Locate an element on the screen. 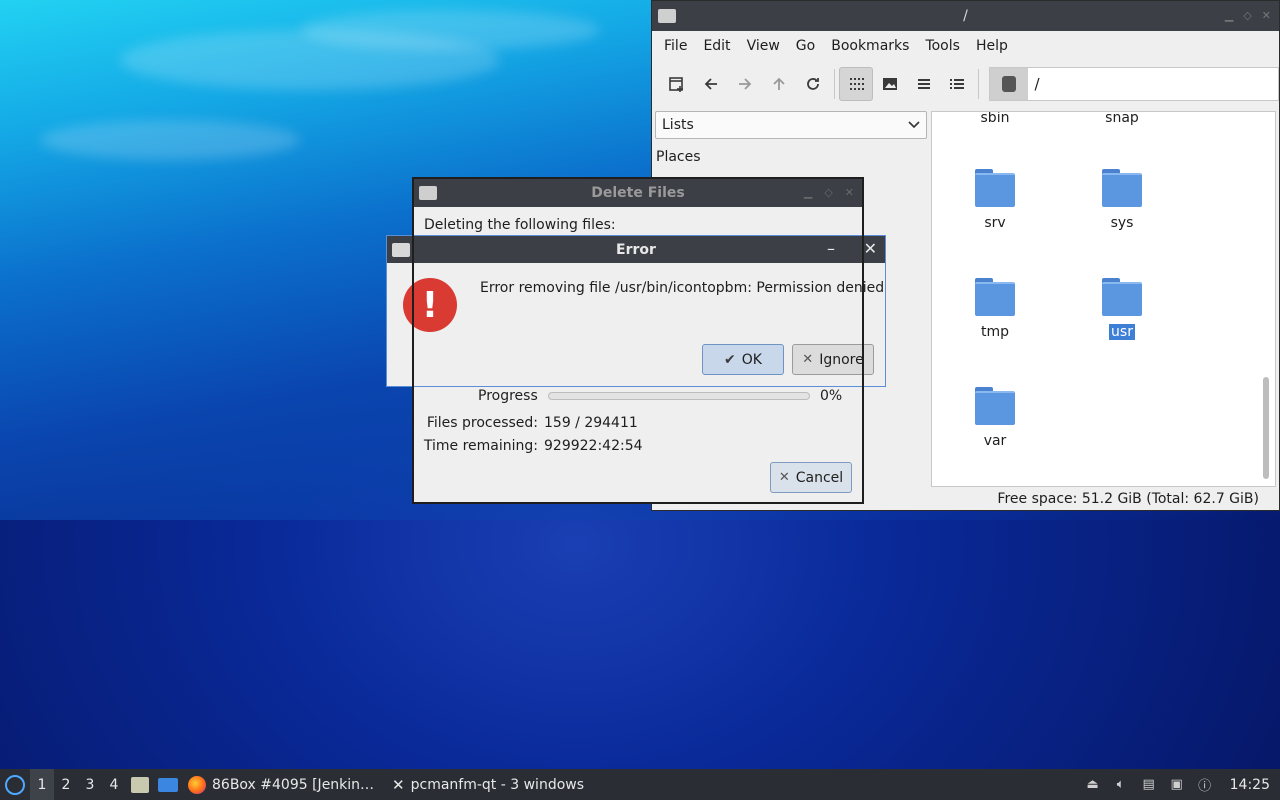 This screenshot has width=1280, height=800. folder-name: srv is located at coordinates (995, 223).